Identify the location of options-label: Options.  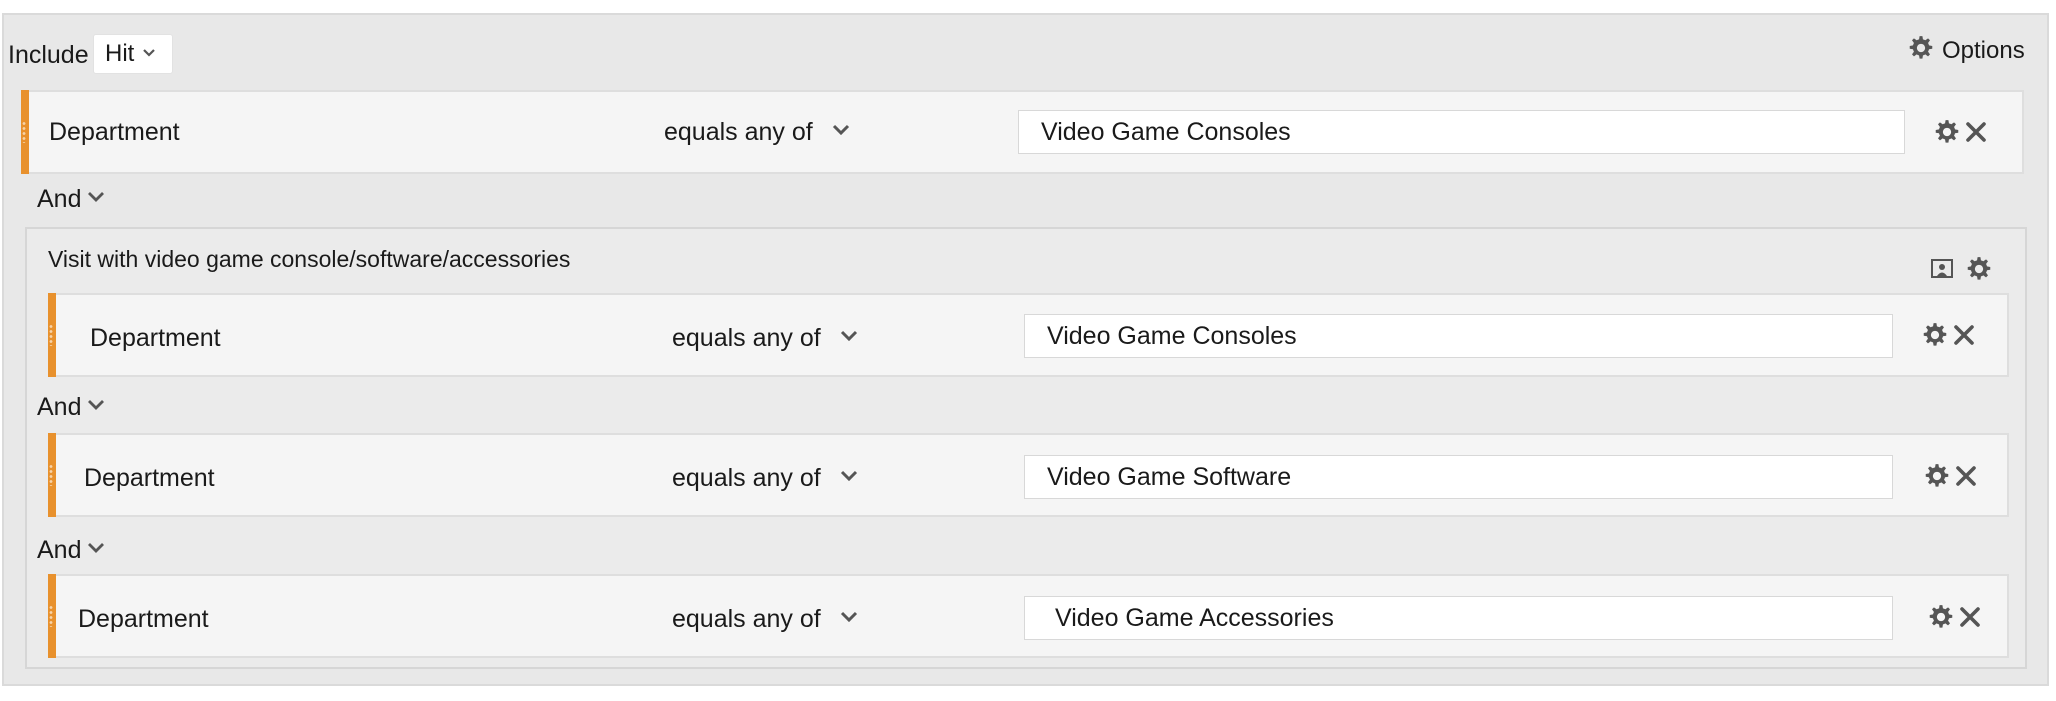
(1983, 50).